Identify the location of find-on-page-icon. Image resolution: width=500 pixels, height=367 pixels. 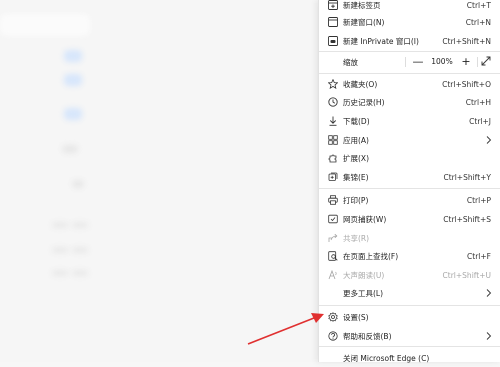
(333, 256).